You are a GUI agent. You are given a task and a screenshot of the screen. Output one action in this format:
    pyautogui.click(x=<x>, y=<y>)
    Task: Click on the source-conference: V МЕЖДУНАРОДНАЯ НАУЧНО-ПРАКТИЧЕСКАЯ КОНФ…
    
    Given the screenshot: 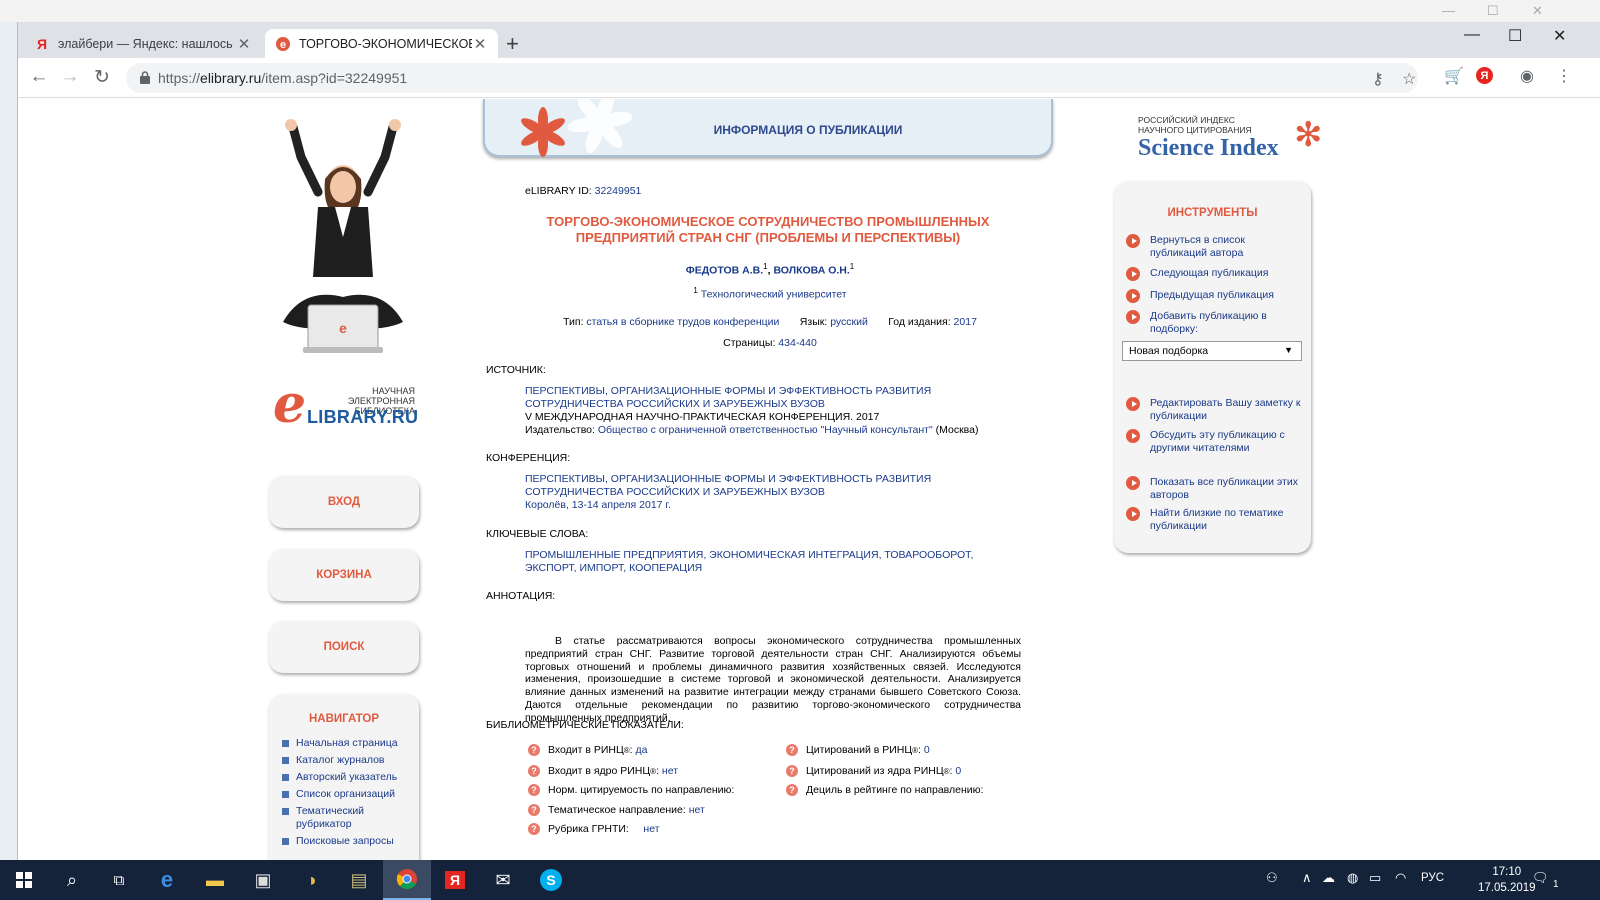 What is the action you would take?
    pyautogui.click(x=702, y=417)
    